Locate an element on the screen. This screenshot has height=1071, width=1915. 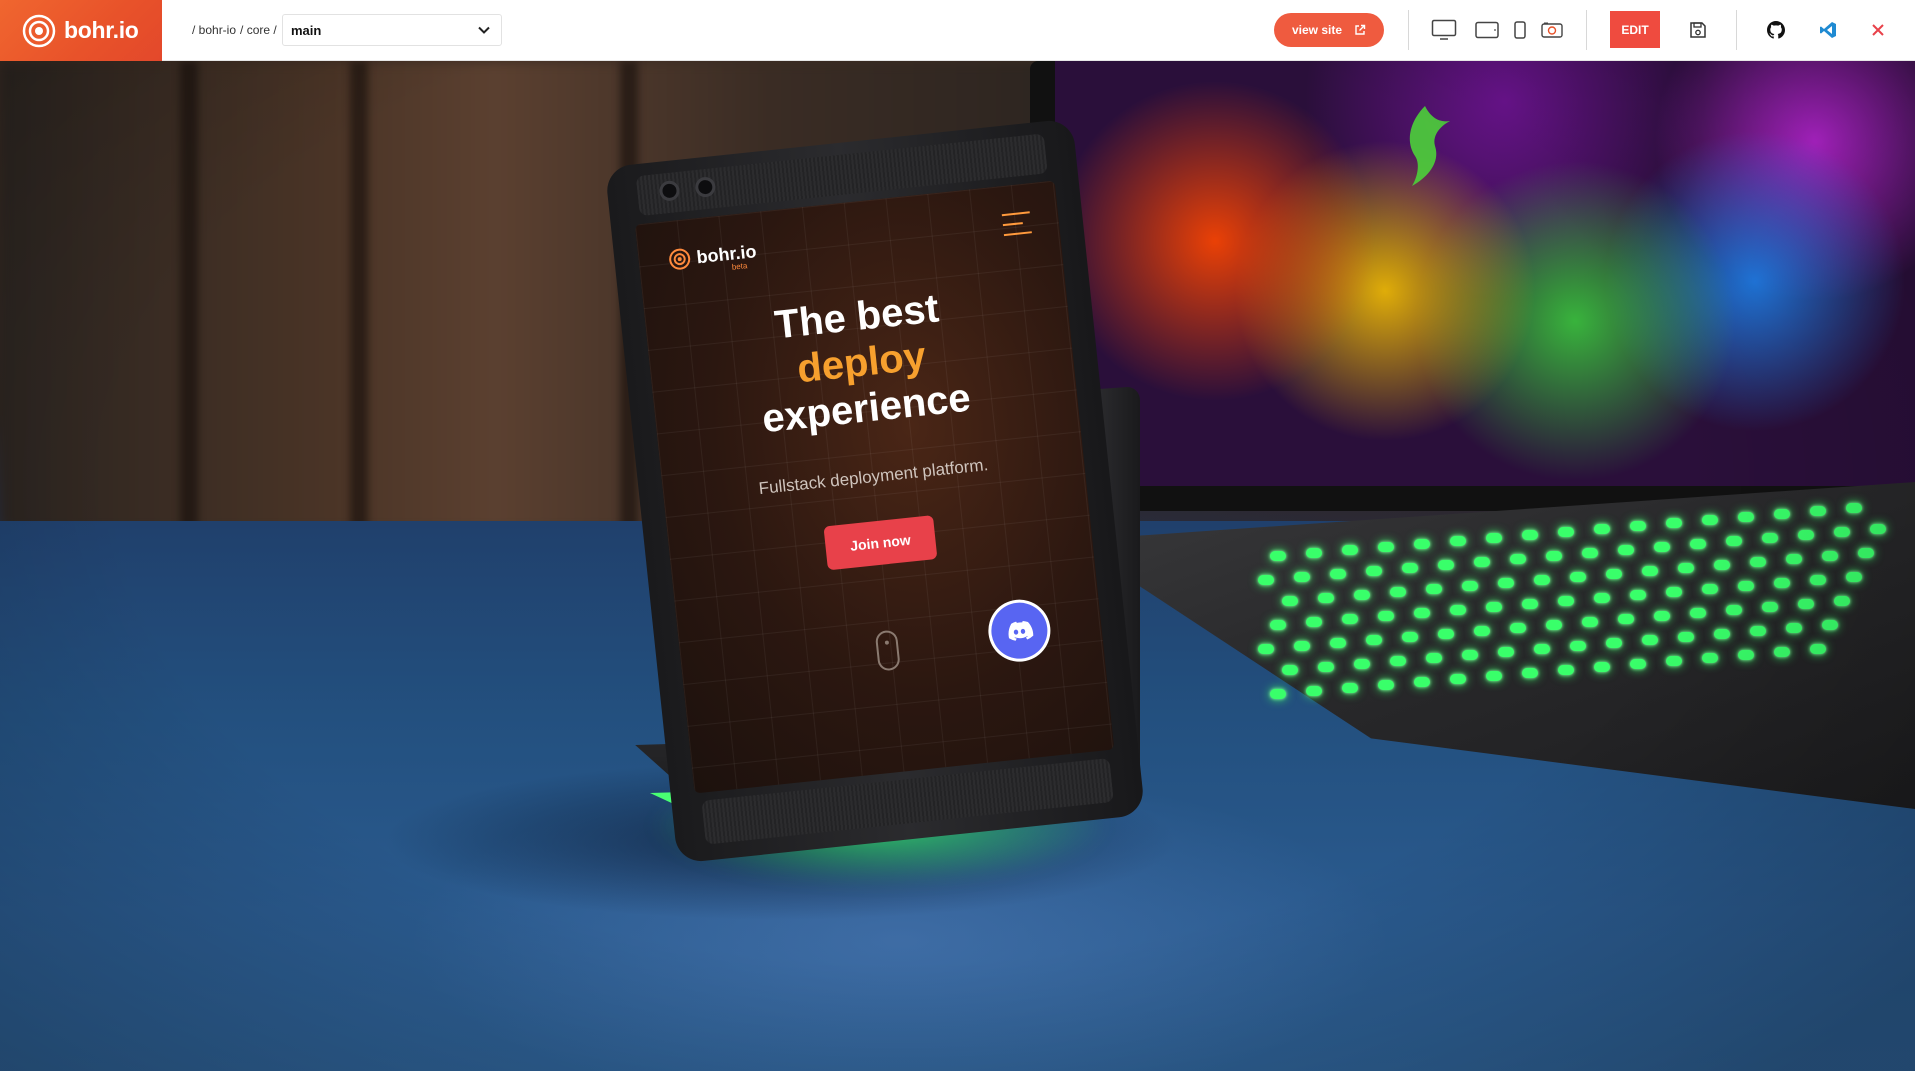
tablet-view-button is located at coordinates (1487, 30).